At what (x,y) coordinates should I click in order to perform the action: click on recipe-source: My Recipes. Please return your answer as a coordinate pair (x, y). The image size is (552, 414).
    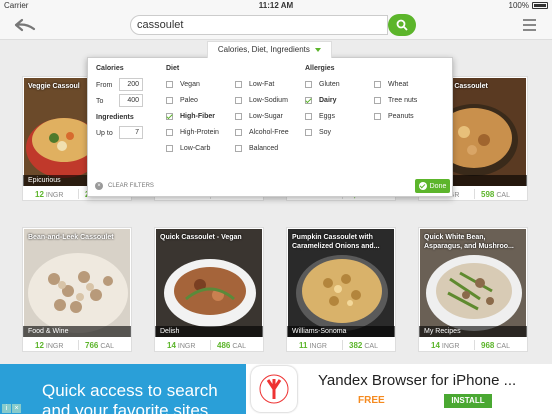
    Looking at the image, I should click on (473, 331).